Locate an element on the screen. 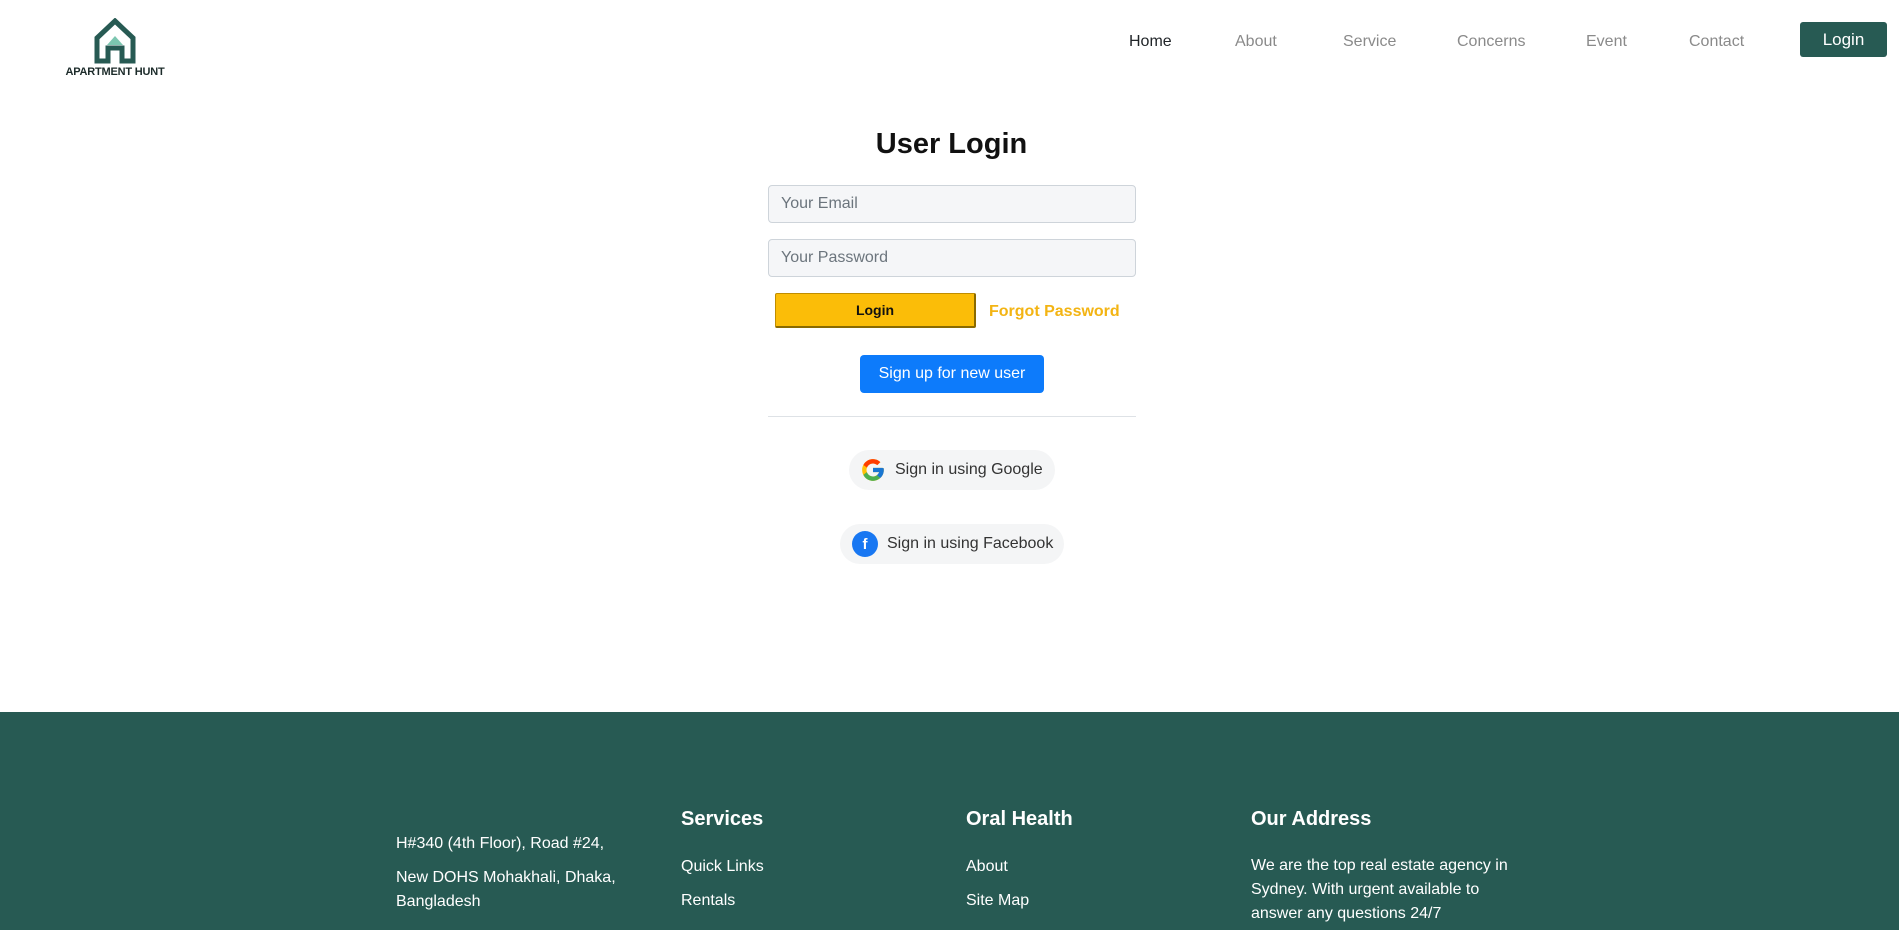  nav-home: Home is located at coordinates (1150, 42).